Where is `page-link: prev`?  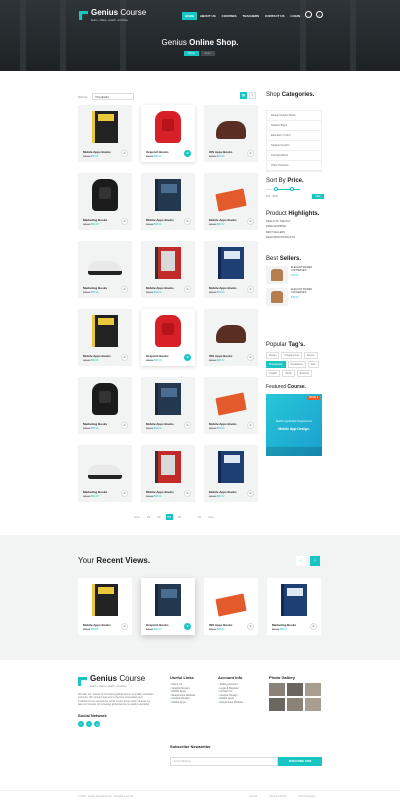
page-link: prev is located at coordinates (137, 517).